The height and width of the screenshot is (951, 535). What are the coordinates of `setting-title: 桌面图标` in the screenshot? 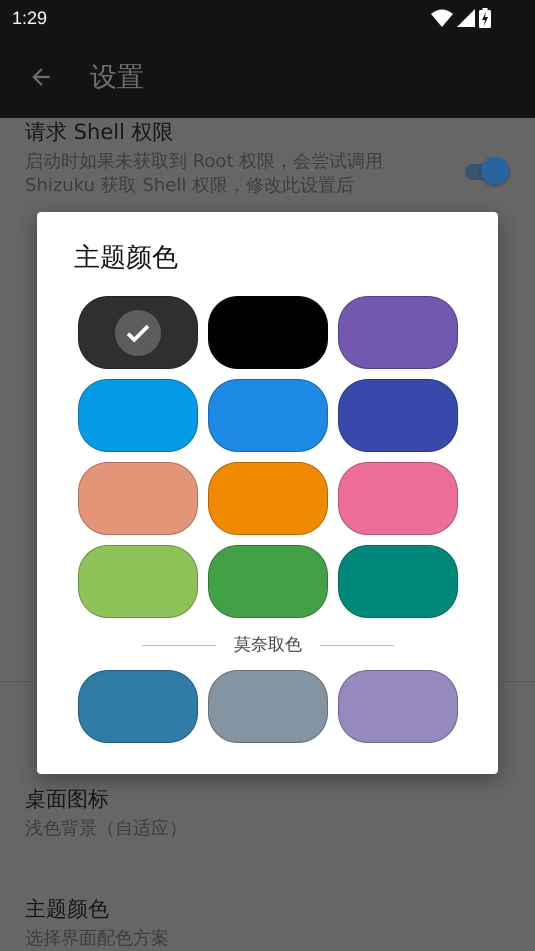 It's located at (67, 799).